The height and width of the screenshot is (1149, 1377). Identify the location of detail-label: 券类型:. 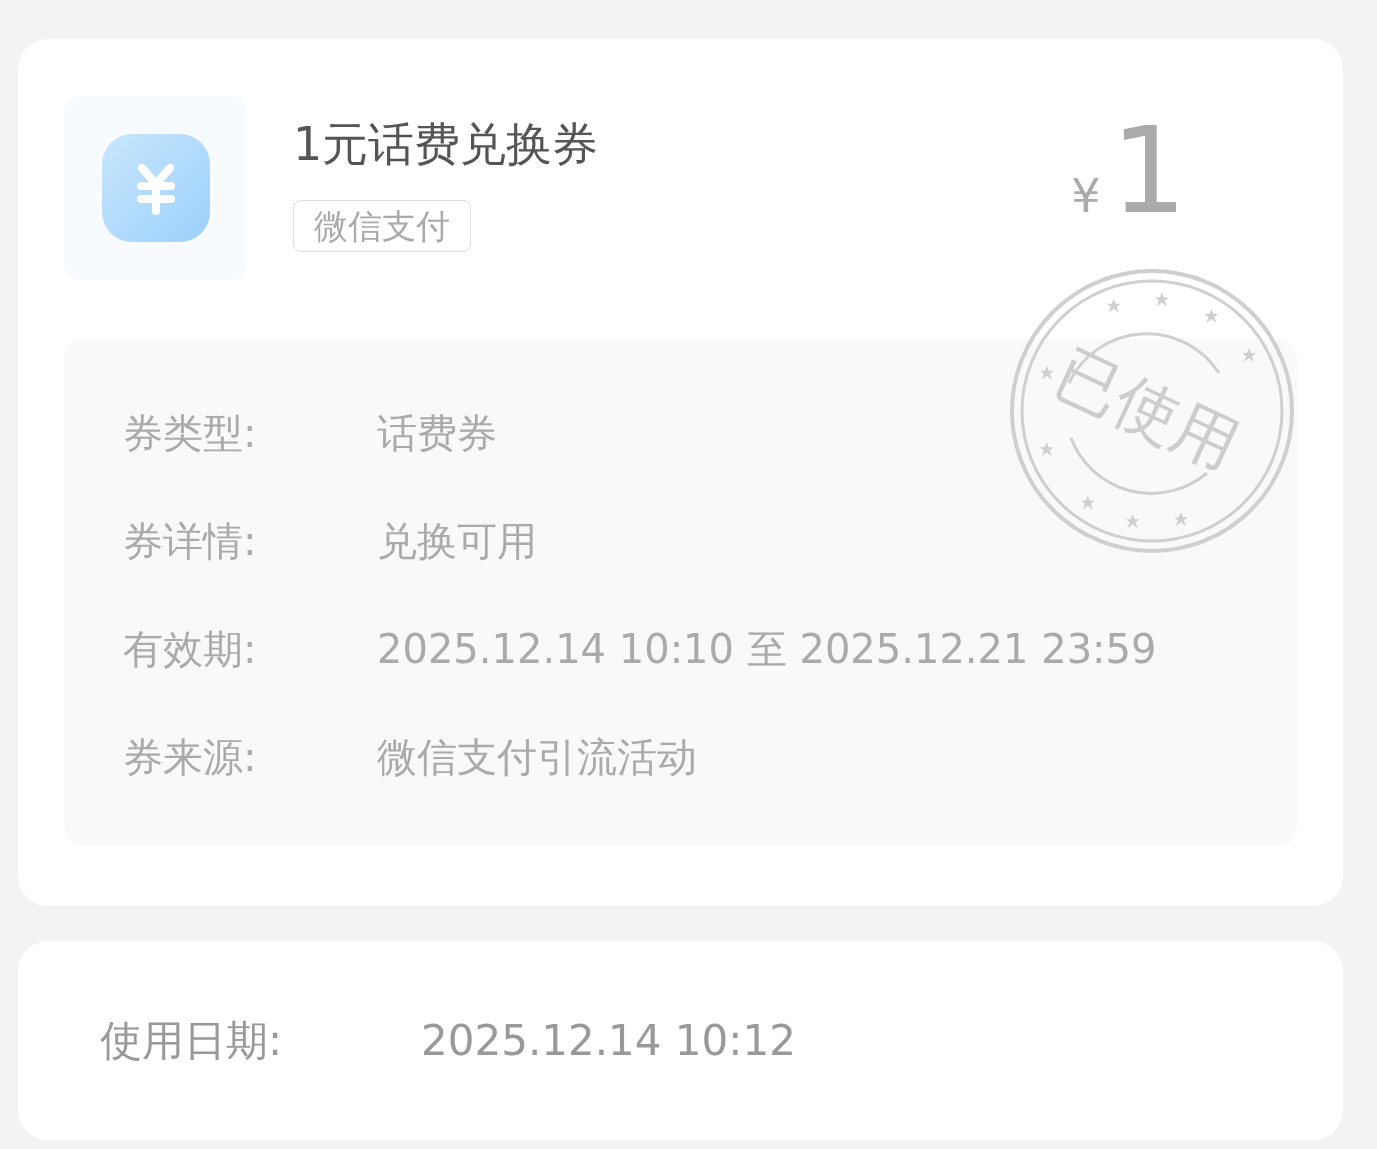
(190, 433).